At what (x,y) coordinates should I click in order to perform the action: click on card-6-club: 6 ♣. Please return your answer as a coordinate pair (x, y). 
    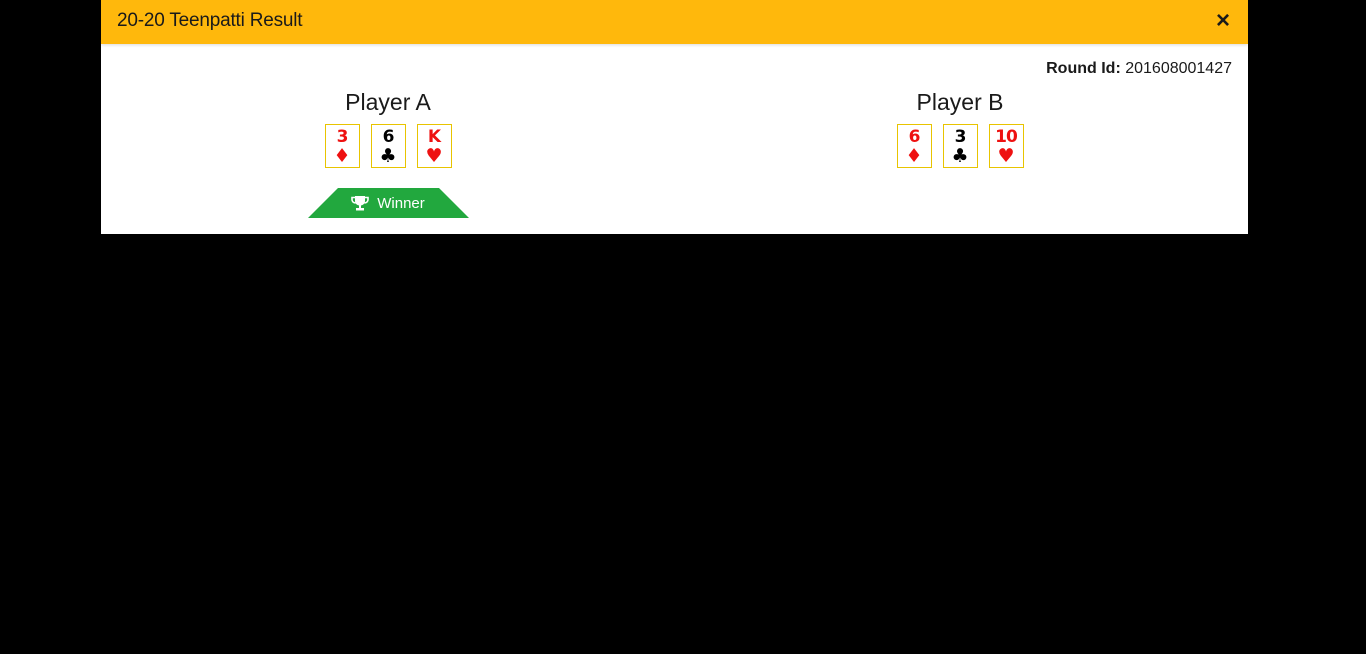
    Looking at the image, I should click on (388, 146).